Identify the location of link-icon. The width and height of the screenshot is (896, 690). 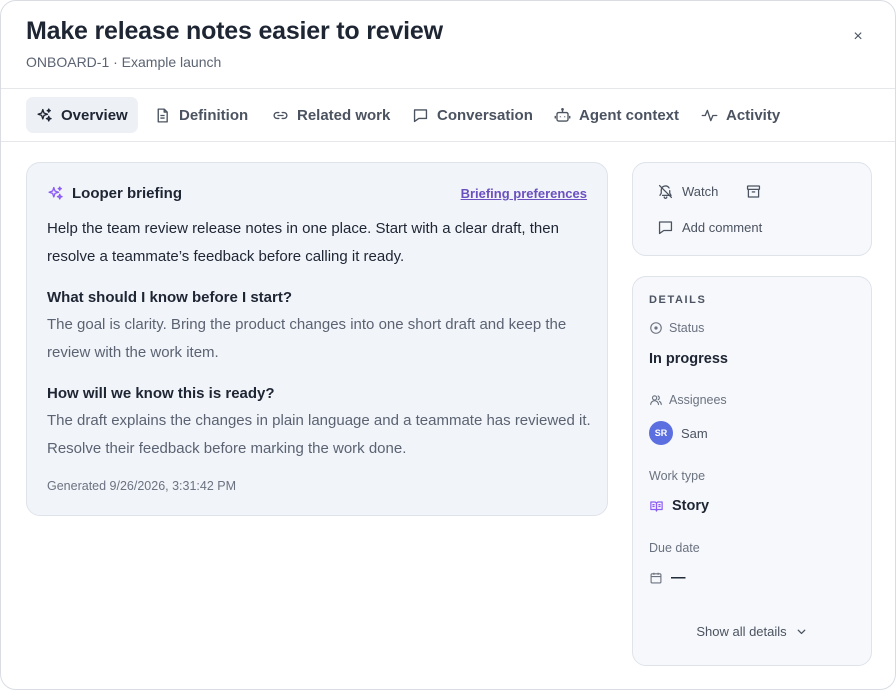
(280, 115).